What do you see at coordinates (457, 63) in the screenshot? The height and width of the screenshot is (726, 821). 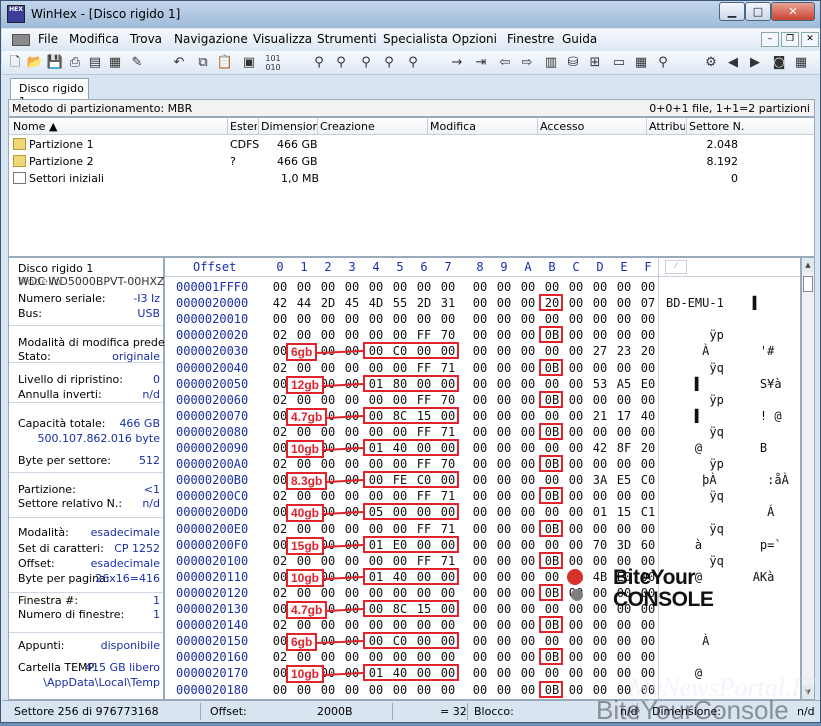 I see `goto-offset-icon: →` at bounding box center [457, 63].